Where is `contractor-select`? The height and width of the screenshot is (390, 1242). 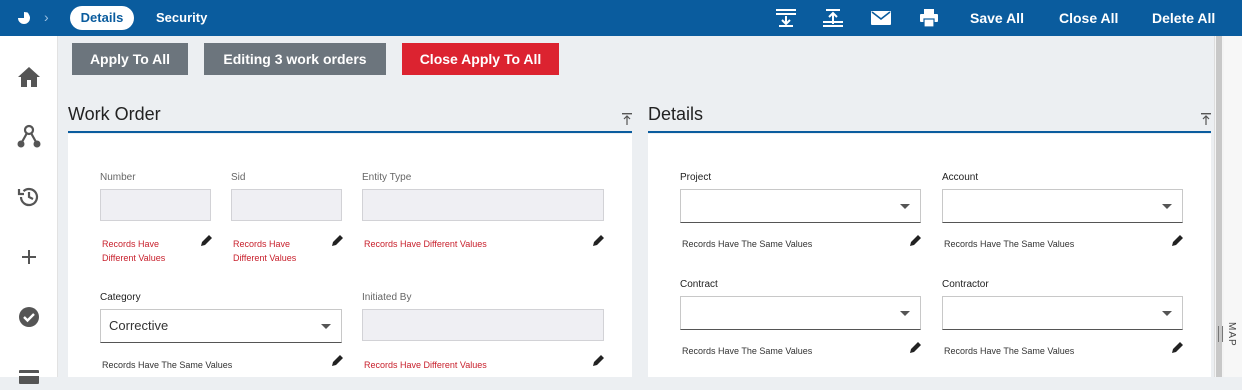 contractor-select is located at coordinates (1062, 313).